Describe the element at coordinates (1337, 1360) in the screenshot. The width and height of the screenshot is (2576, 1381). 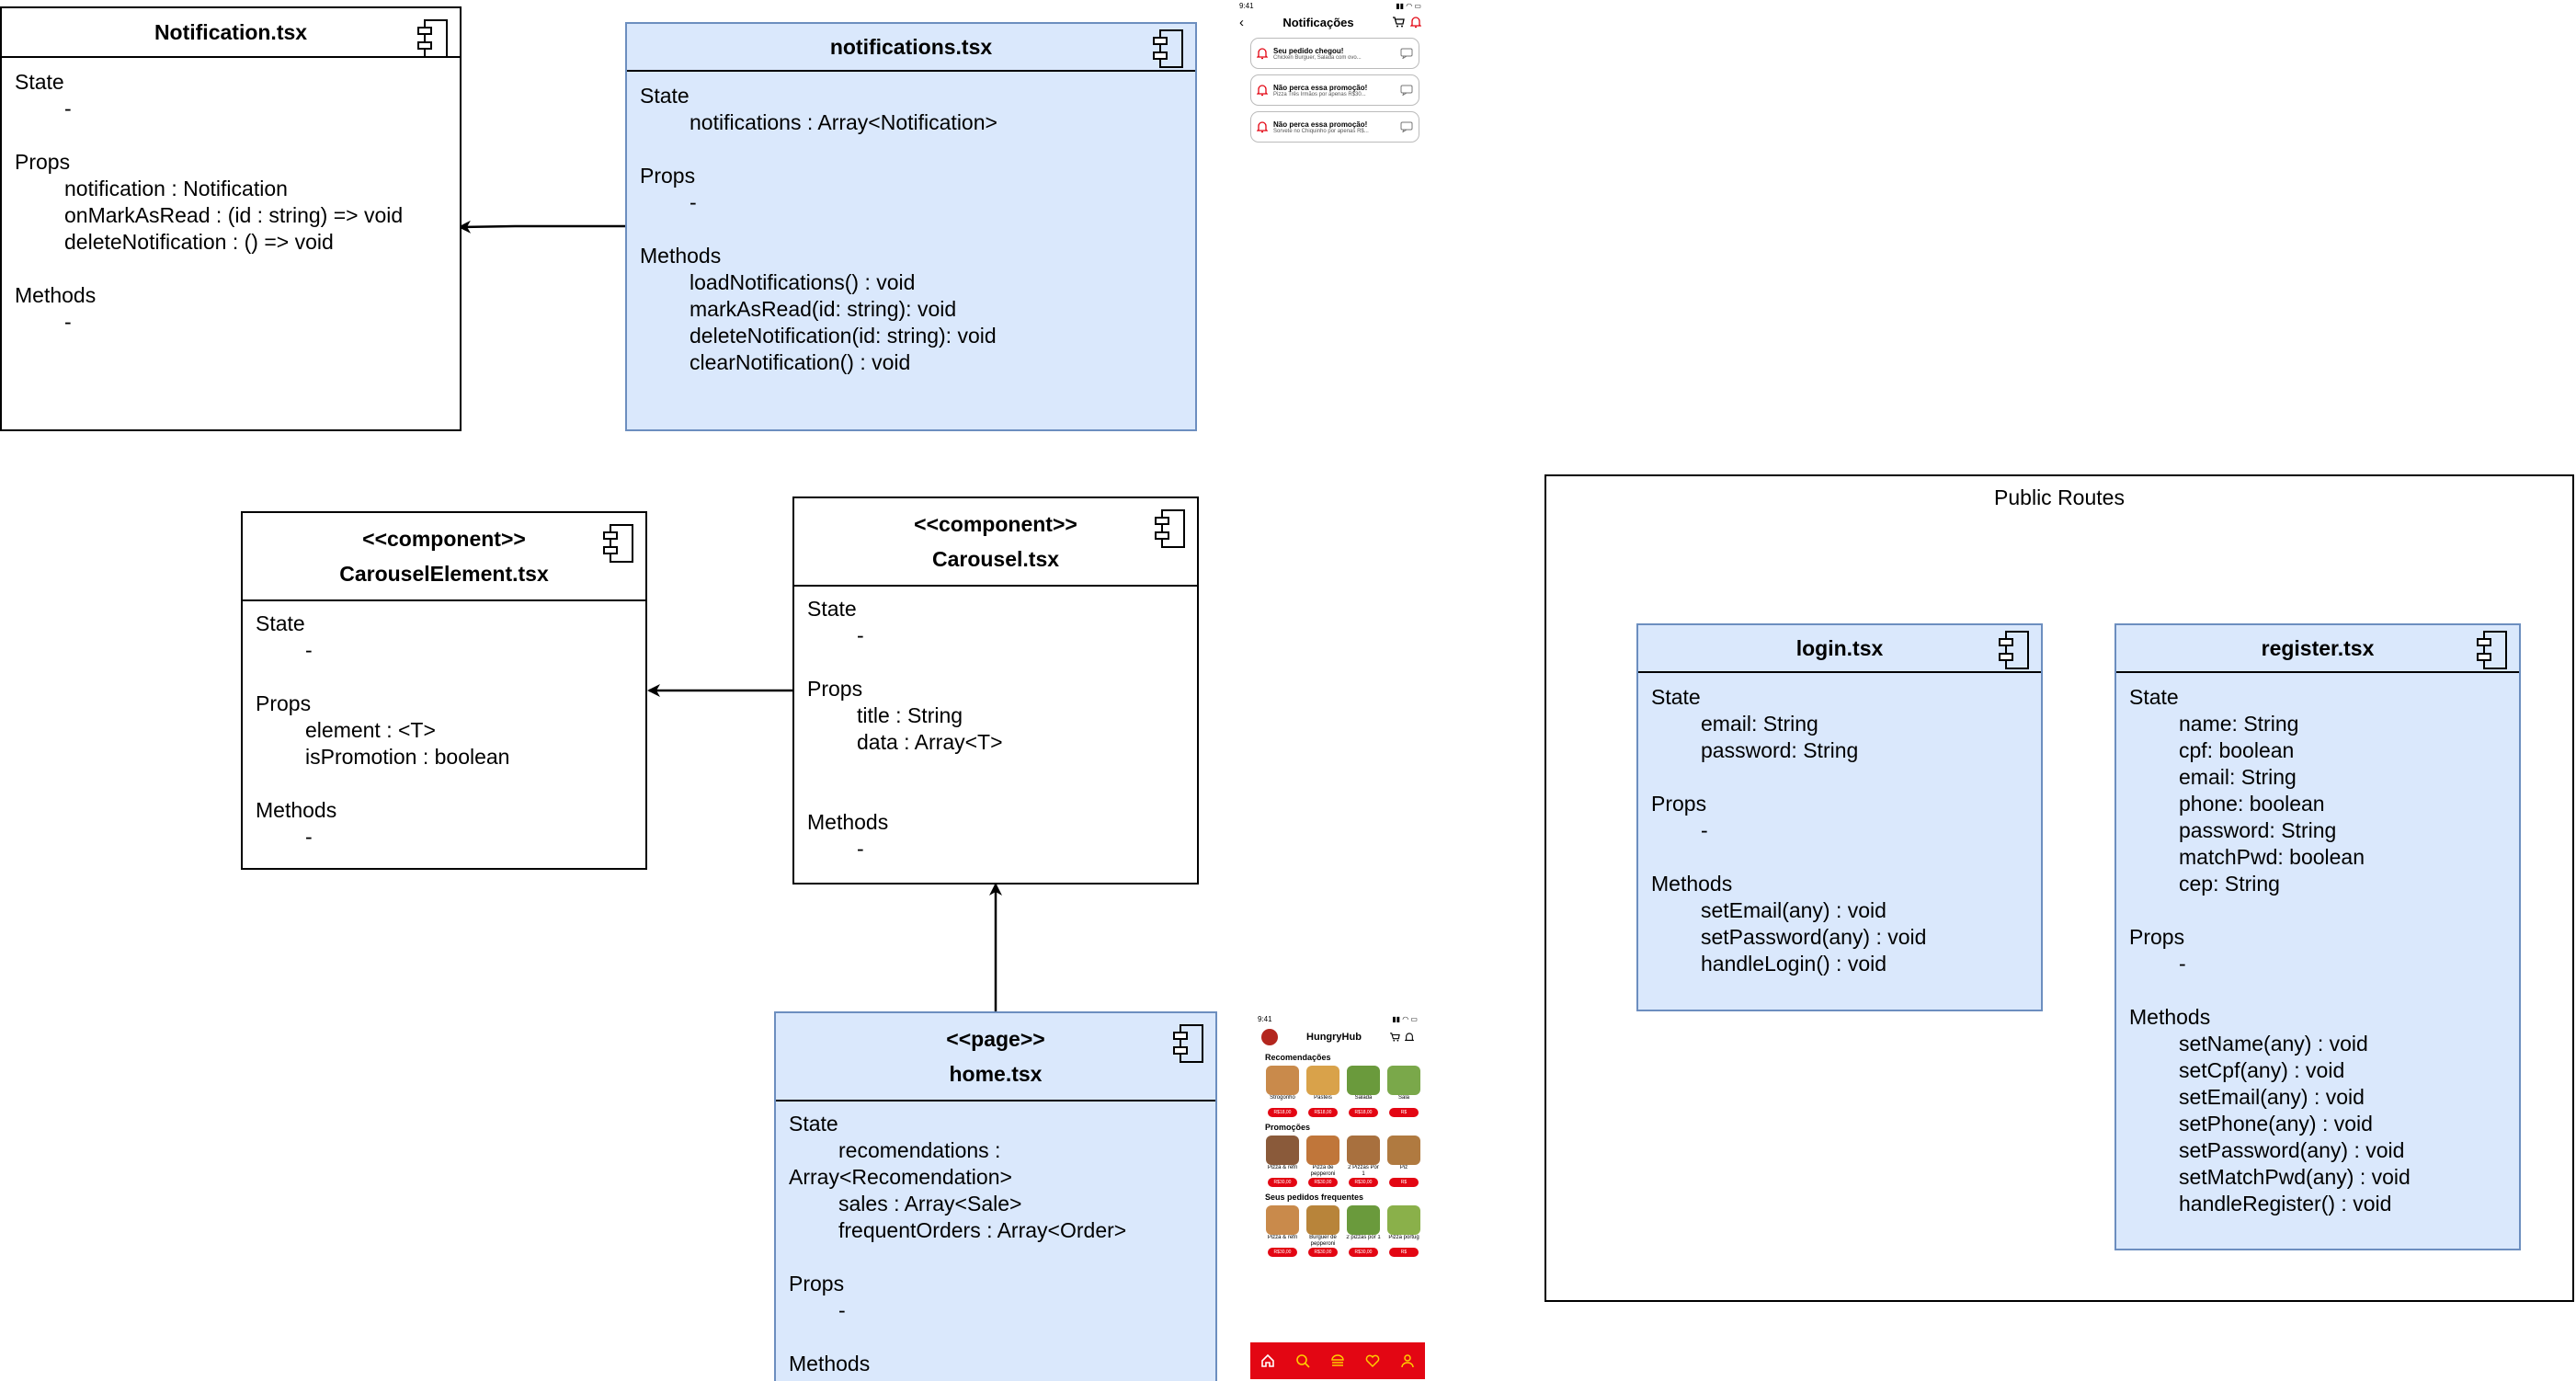
I see `burger-icon` at that location.